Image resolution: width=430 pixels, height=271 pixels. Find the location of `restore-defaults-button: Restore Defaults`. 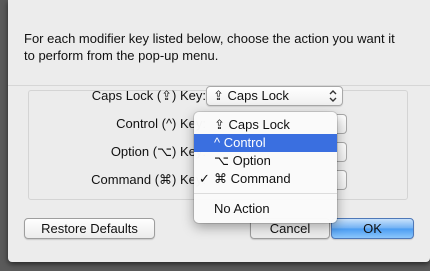

restore-defaults-button: Restore Defaults is located at coordinates (89, 228).